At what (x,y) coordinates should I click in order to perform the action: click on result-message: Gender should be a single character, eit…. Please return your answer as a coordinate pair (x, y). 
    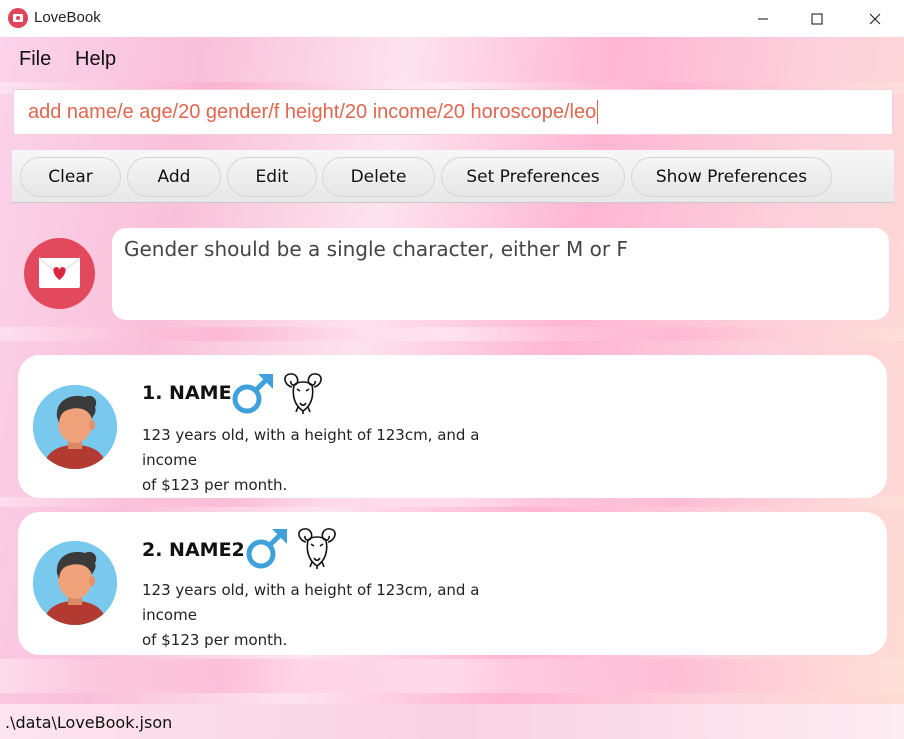
    Looking at the image, I should click on (376, 249).